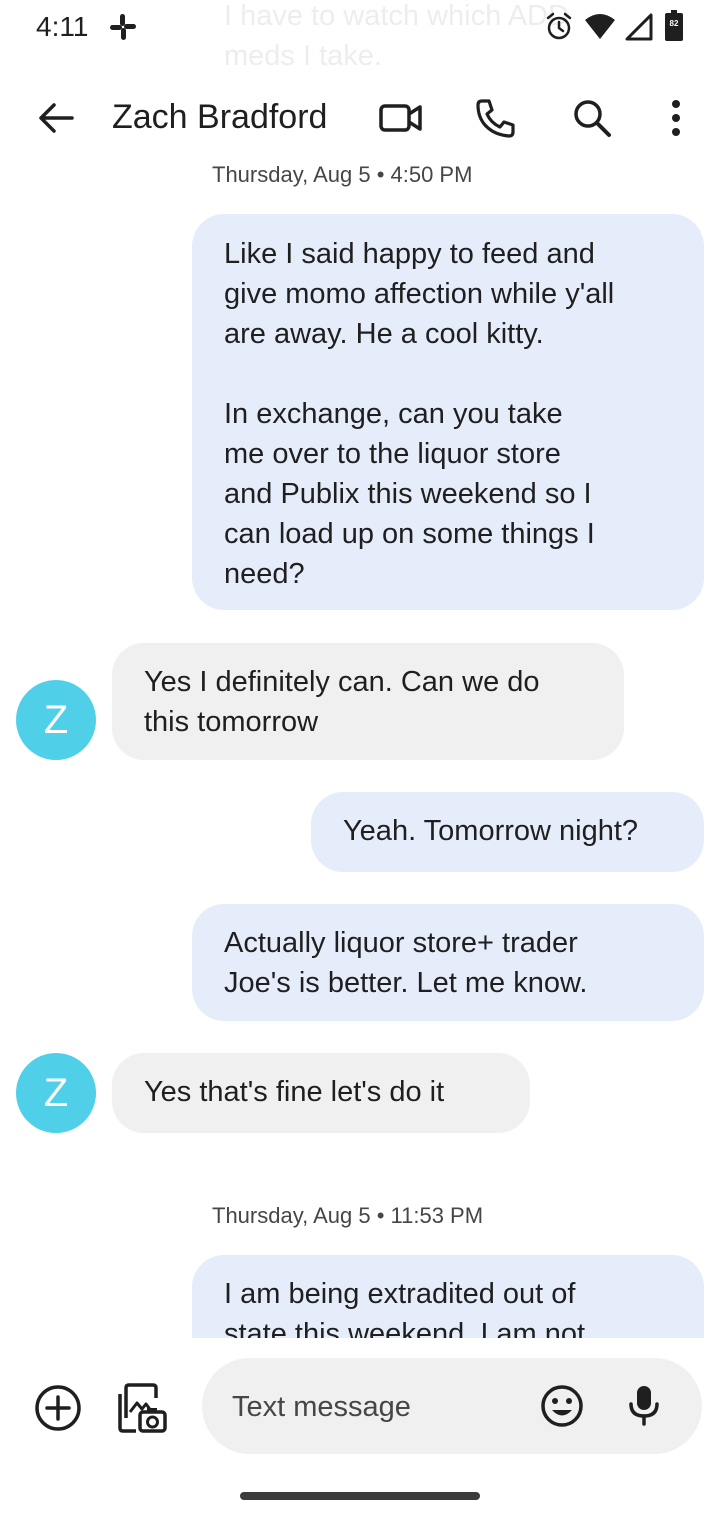 The width and height of the screenshot is (720, 1520). What do you see at coordinates (600, 27) in the screenshot?
I see `wifi-icon` at bounding box center [600, 27].